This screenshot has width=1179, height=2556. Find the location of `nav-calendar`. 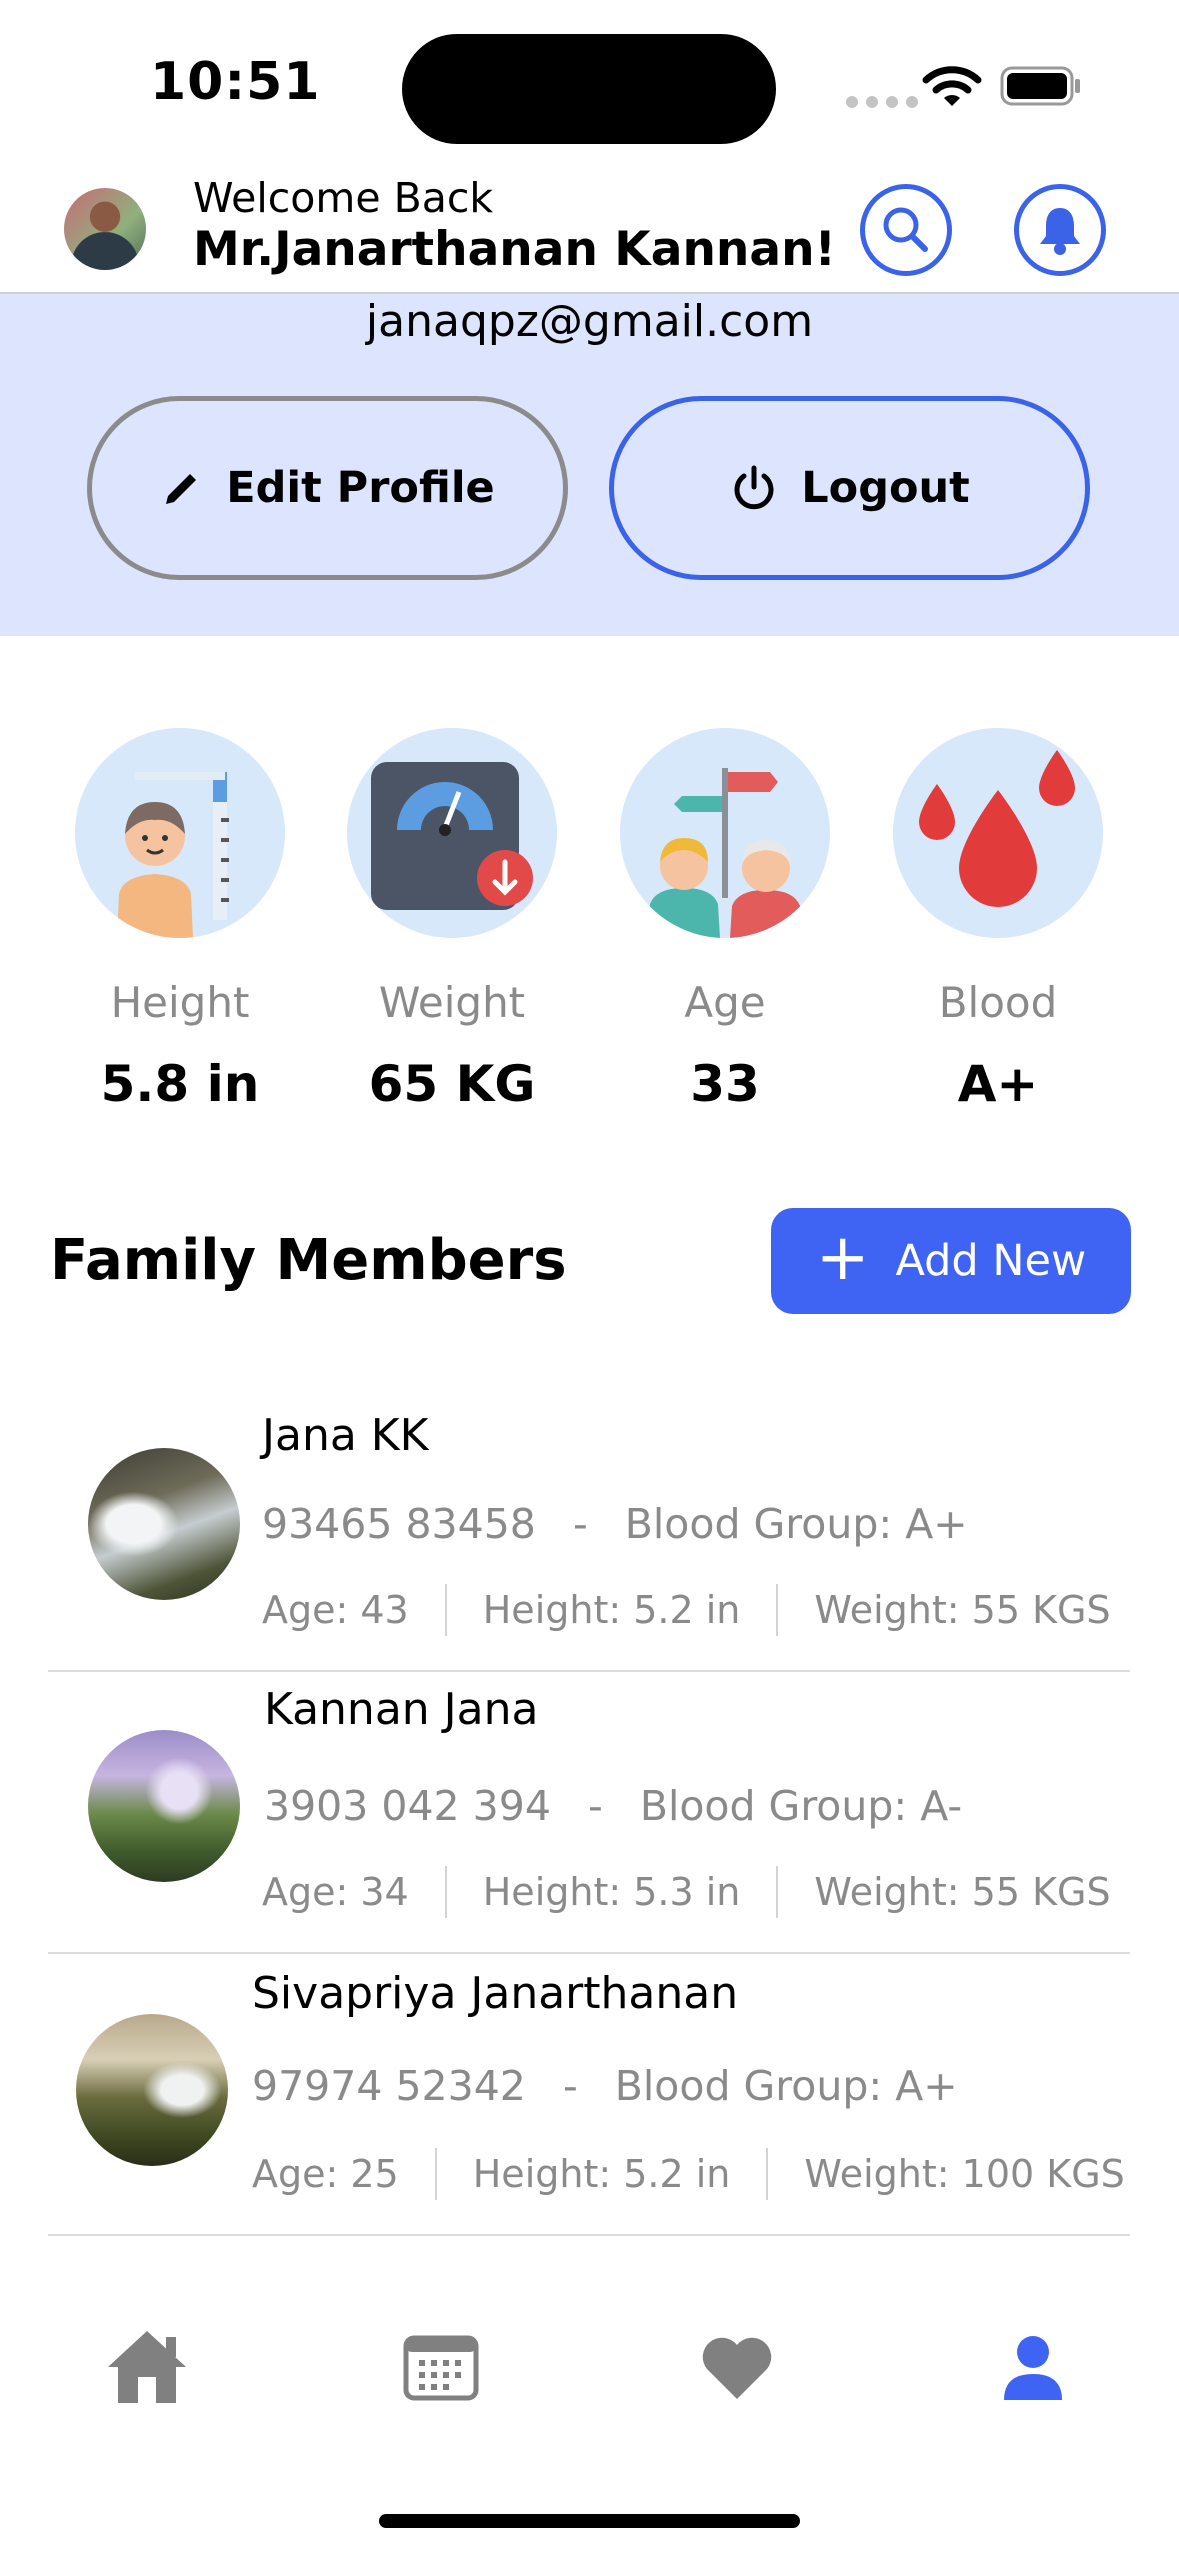

nav-calendar is located at coordinates (441, 2367).